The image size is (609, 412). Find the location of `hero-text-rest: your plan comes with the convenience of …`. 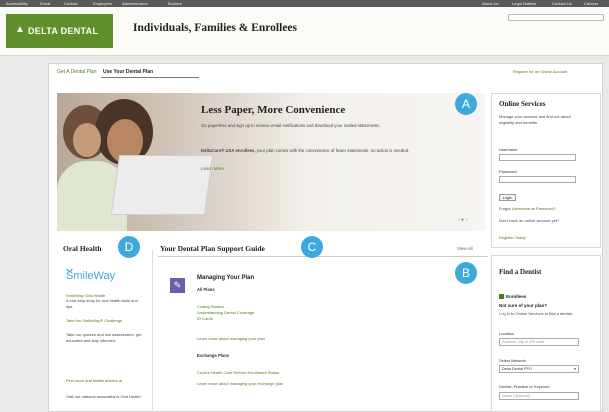

hero-text-rest: your plan comes with the convenience of … is located at coordinates (332, 150).